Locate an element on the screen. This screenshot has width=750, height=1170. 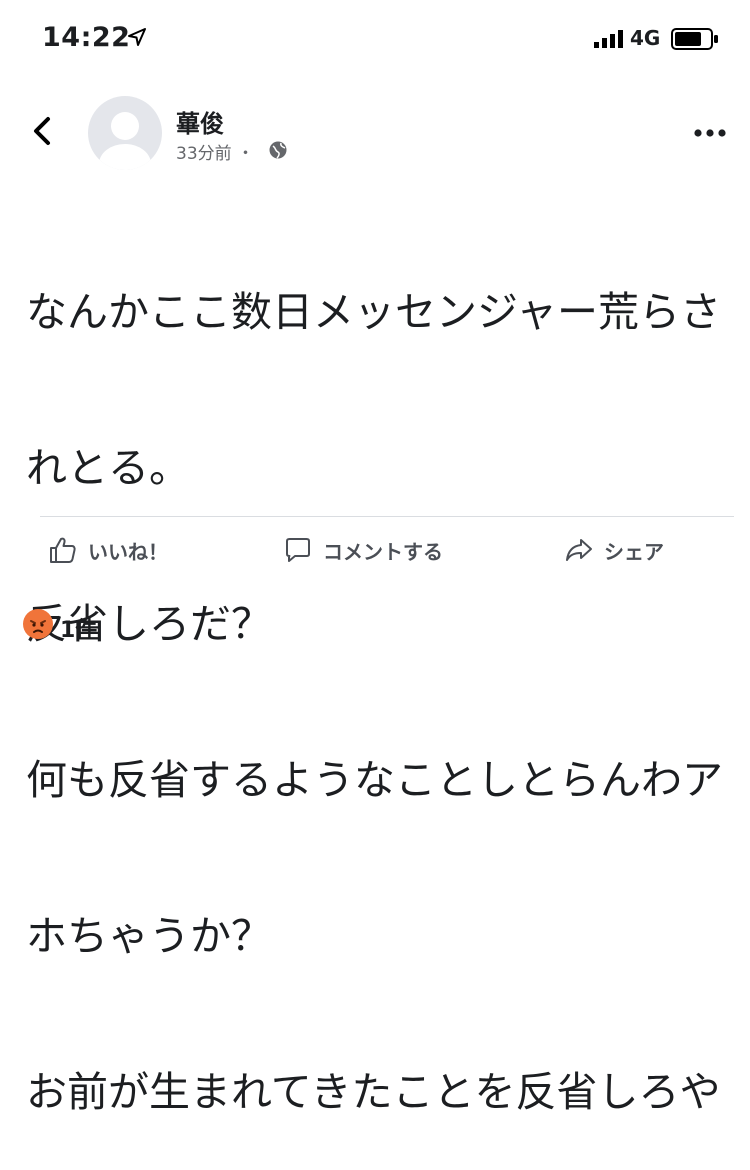
post-line: なんかここ数日メッセンジャー荒らさ is located at coordinates (373, 312).